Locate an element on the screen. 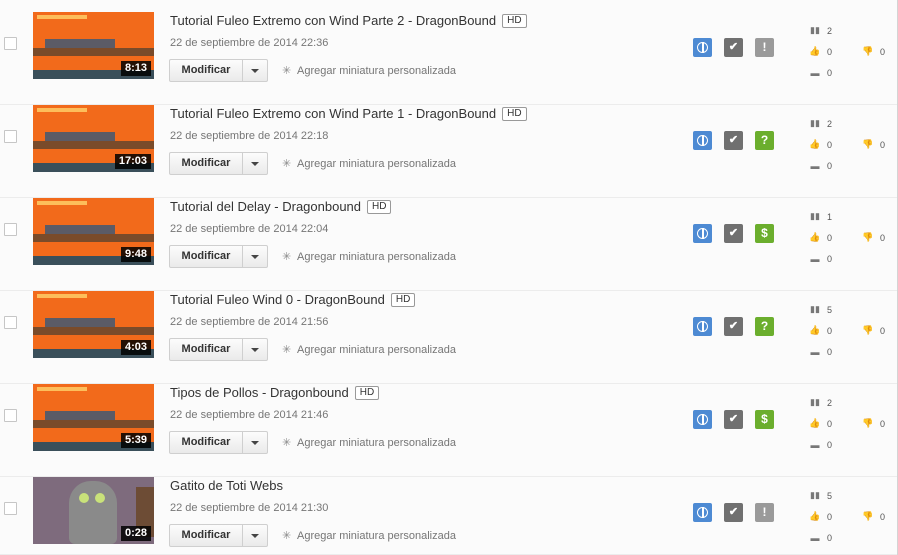 This screenshot has width=898, height=555. likes-stat: 👍 0 is located at coordinates (820, 144).